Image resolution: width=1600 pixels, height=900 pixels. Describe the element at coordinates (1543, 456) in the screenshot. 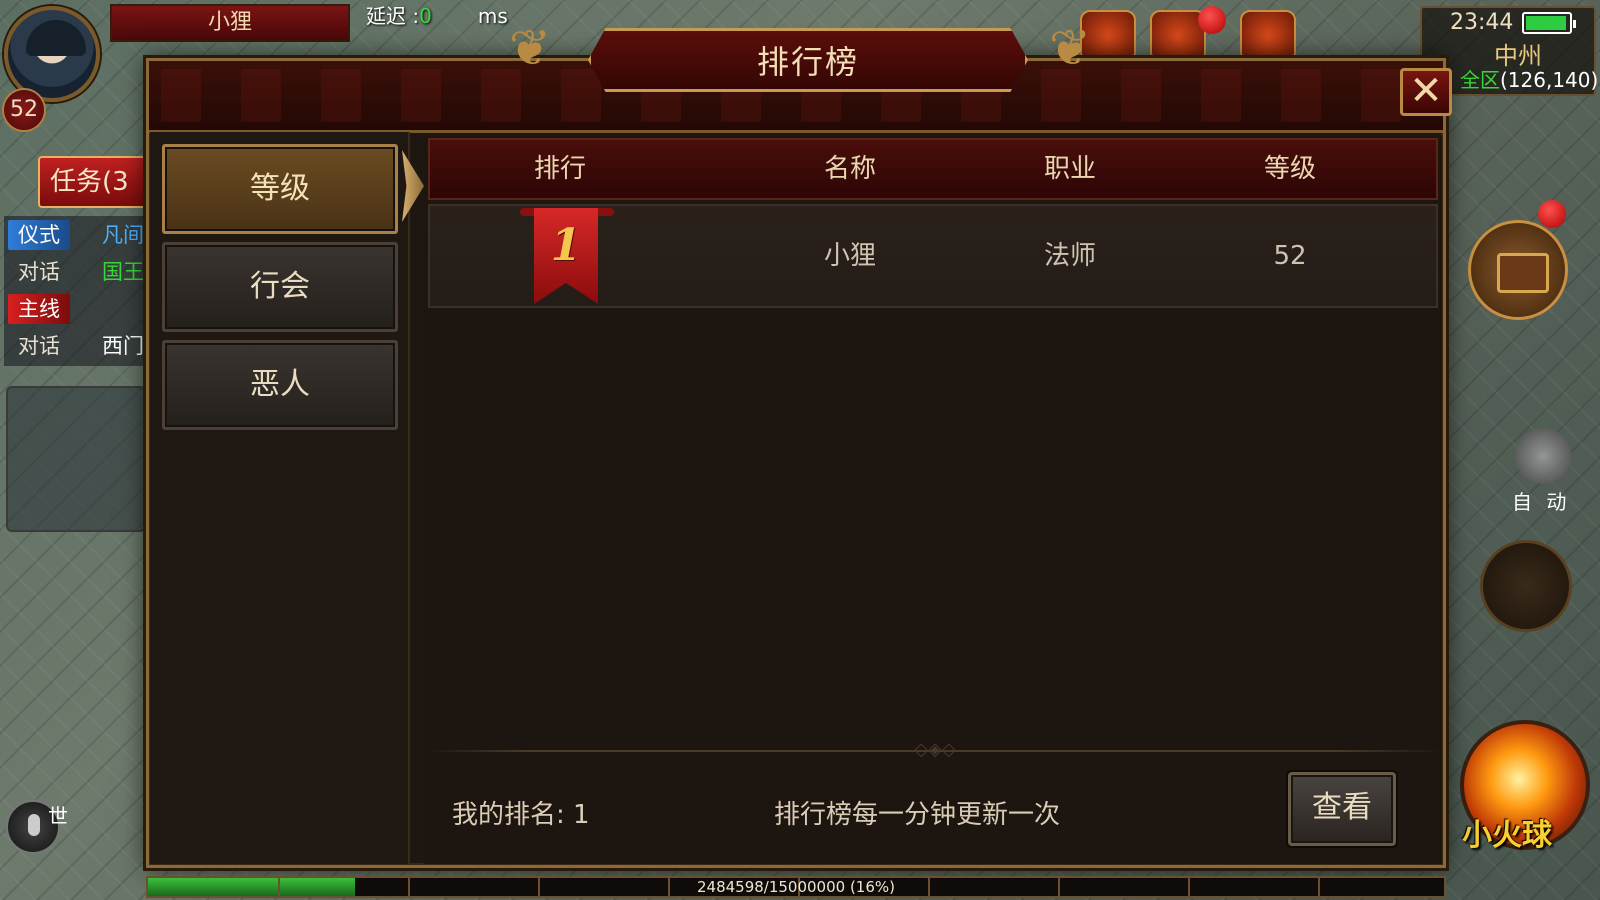

I see `auto-battle-icon` at that location.